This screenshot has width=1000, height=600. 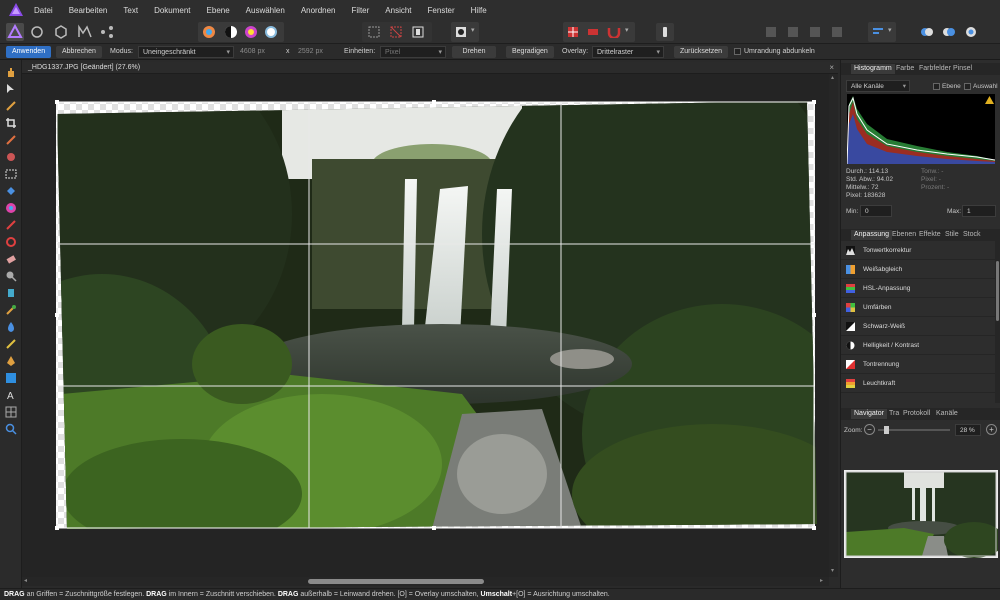 What do you see at coordinates (465, 32) in the screenshot?
I see `quick-mask-button: ▾` at bounding box center [465, 32].